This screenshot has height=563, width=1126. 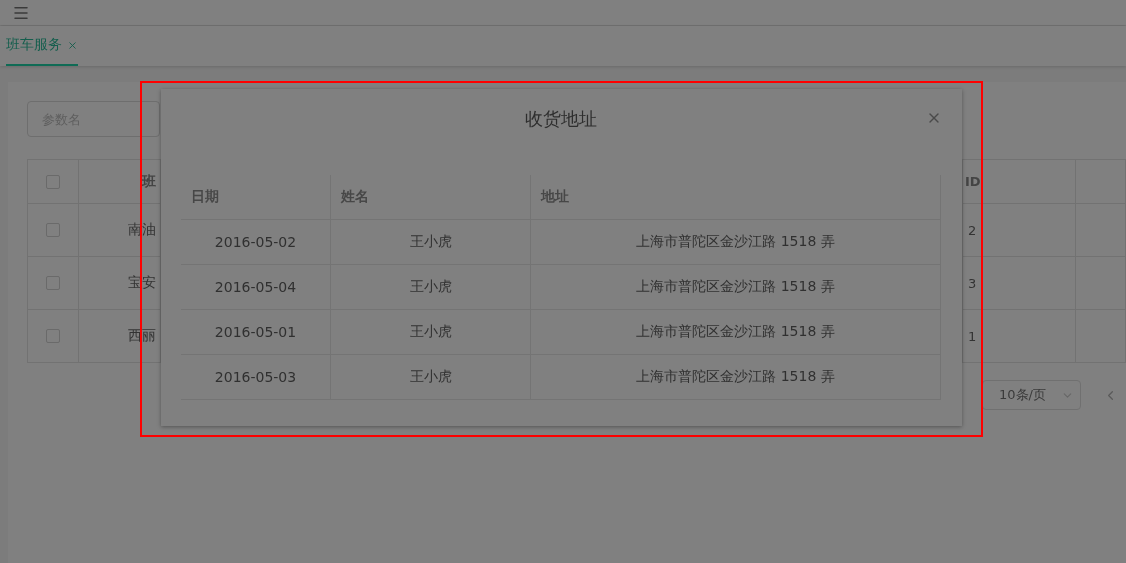 What do you see at coordinates (256, 377) in the screenshot?
I see `table-cell: 2016-05-03` at bounding box center [256, 377].